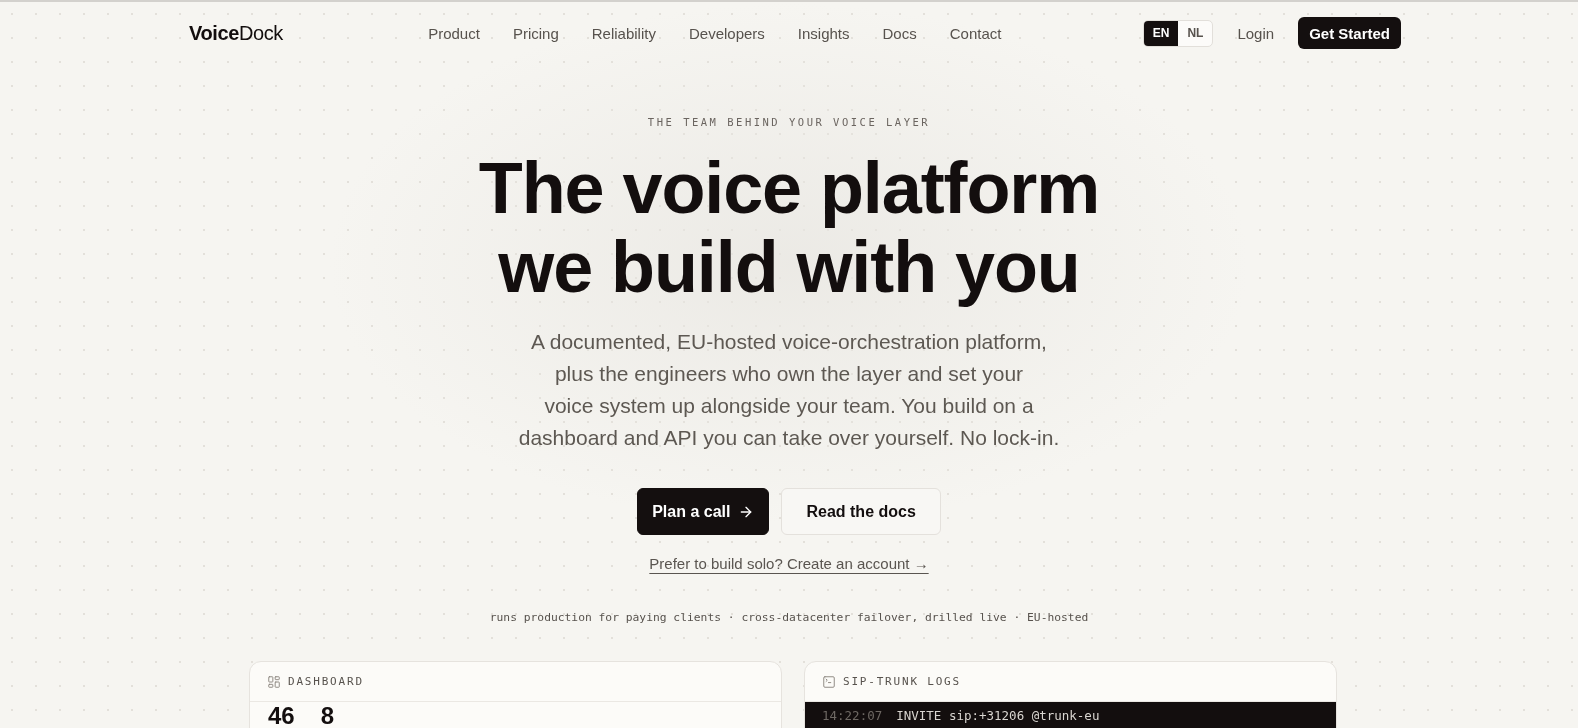 The image size is (1578, 728). What do you see at coordinates (998, 716) in the screenshot?
I see `log-message: INVITE sip:+31206 @trunk-eu` at bounding box center [998, 716].